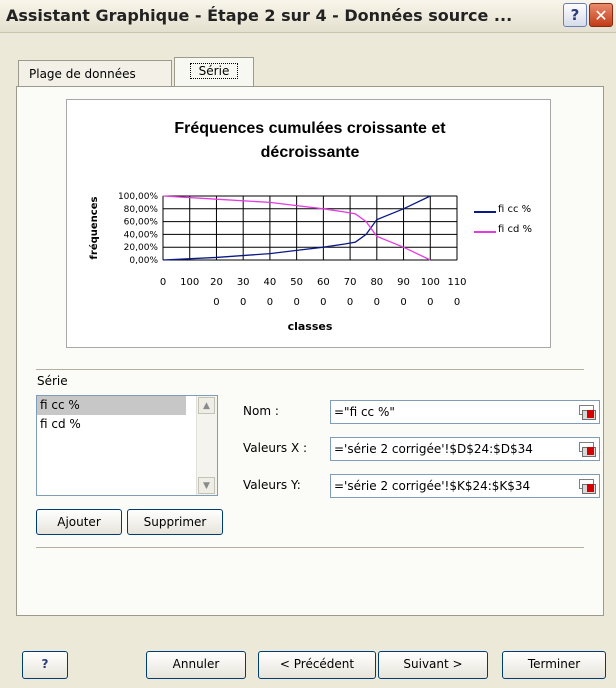 Image resolution: width=616 pixels, height=688 pixels. Describe the element at coordinates (272, 485) in the screenshot. I see `valeurs-y-label: Valeurs Y:` at that location.